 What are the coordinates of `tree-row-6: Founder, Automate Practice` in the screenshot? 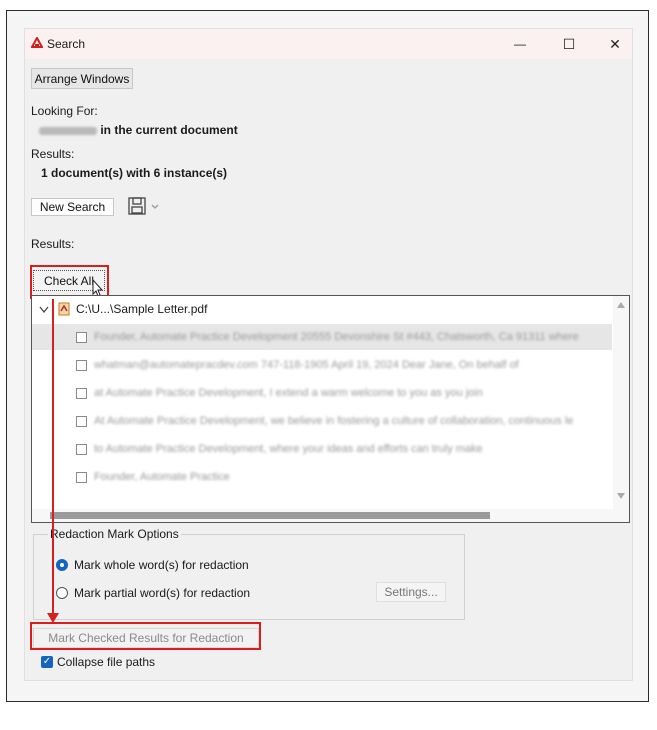 It's located at (322, 477).